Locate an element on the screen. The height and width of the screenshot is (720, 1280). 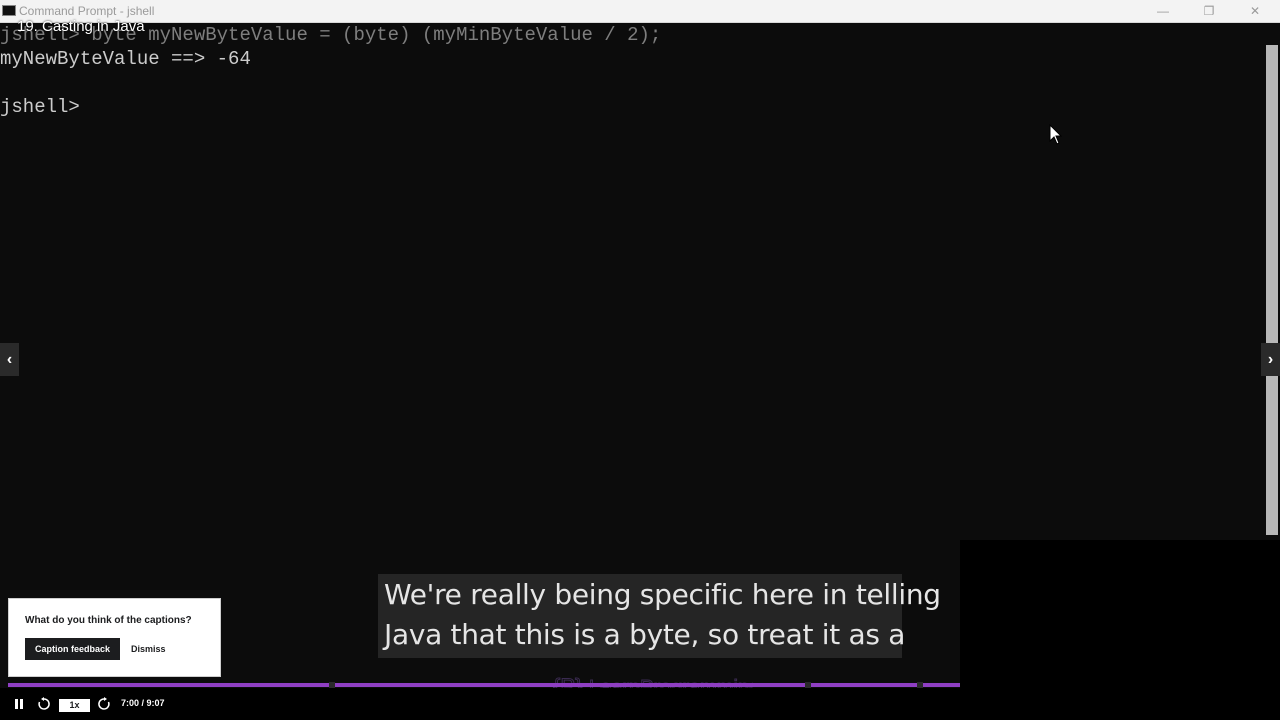
close-icon: ✕ is located at coordinates (1255, 11).